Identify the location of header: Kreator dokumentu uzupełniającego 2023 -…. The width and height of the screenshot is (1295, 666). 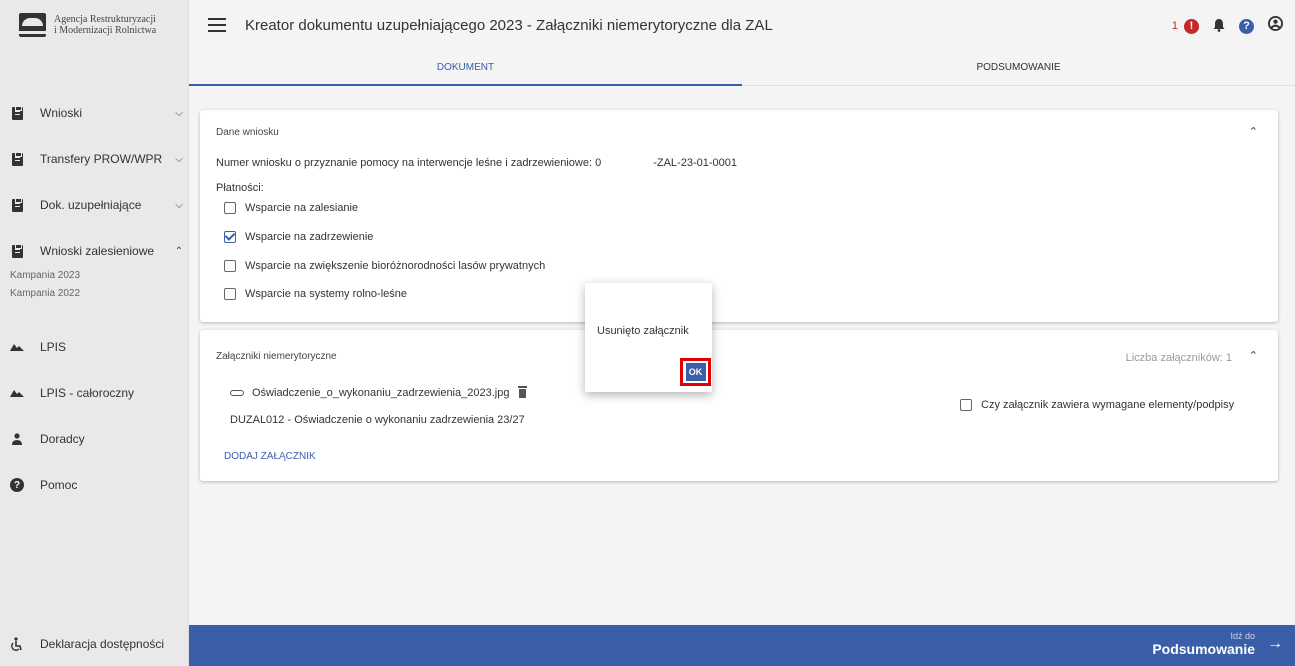
(742, 25).